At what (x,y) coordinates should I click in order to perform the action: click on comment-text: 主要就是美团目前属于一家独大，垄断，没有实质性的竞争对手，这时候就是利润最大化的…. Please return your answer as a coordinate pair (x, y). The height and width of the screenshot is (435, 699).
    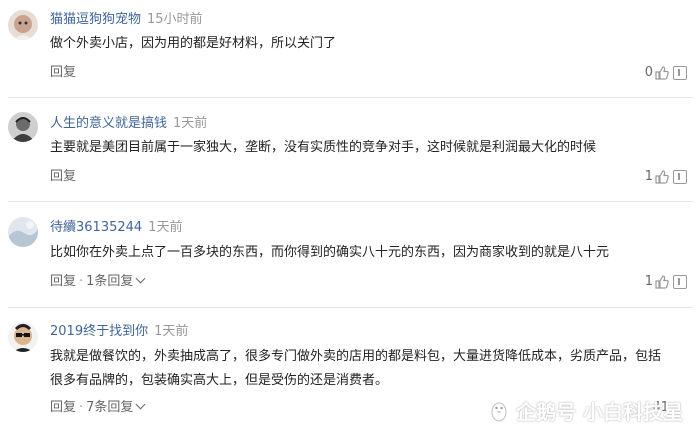
    Looking at the image, I should click on (323, 147).